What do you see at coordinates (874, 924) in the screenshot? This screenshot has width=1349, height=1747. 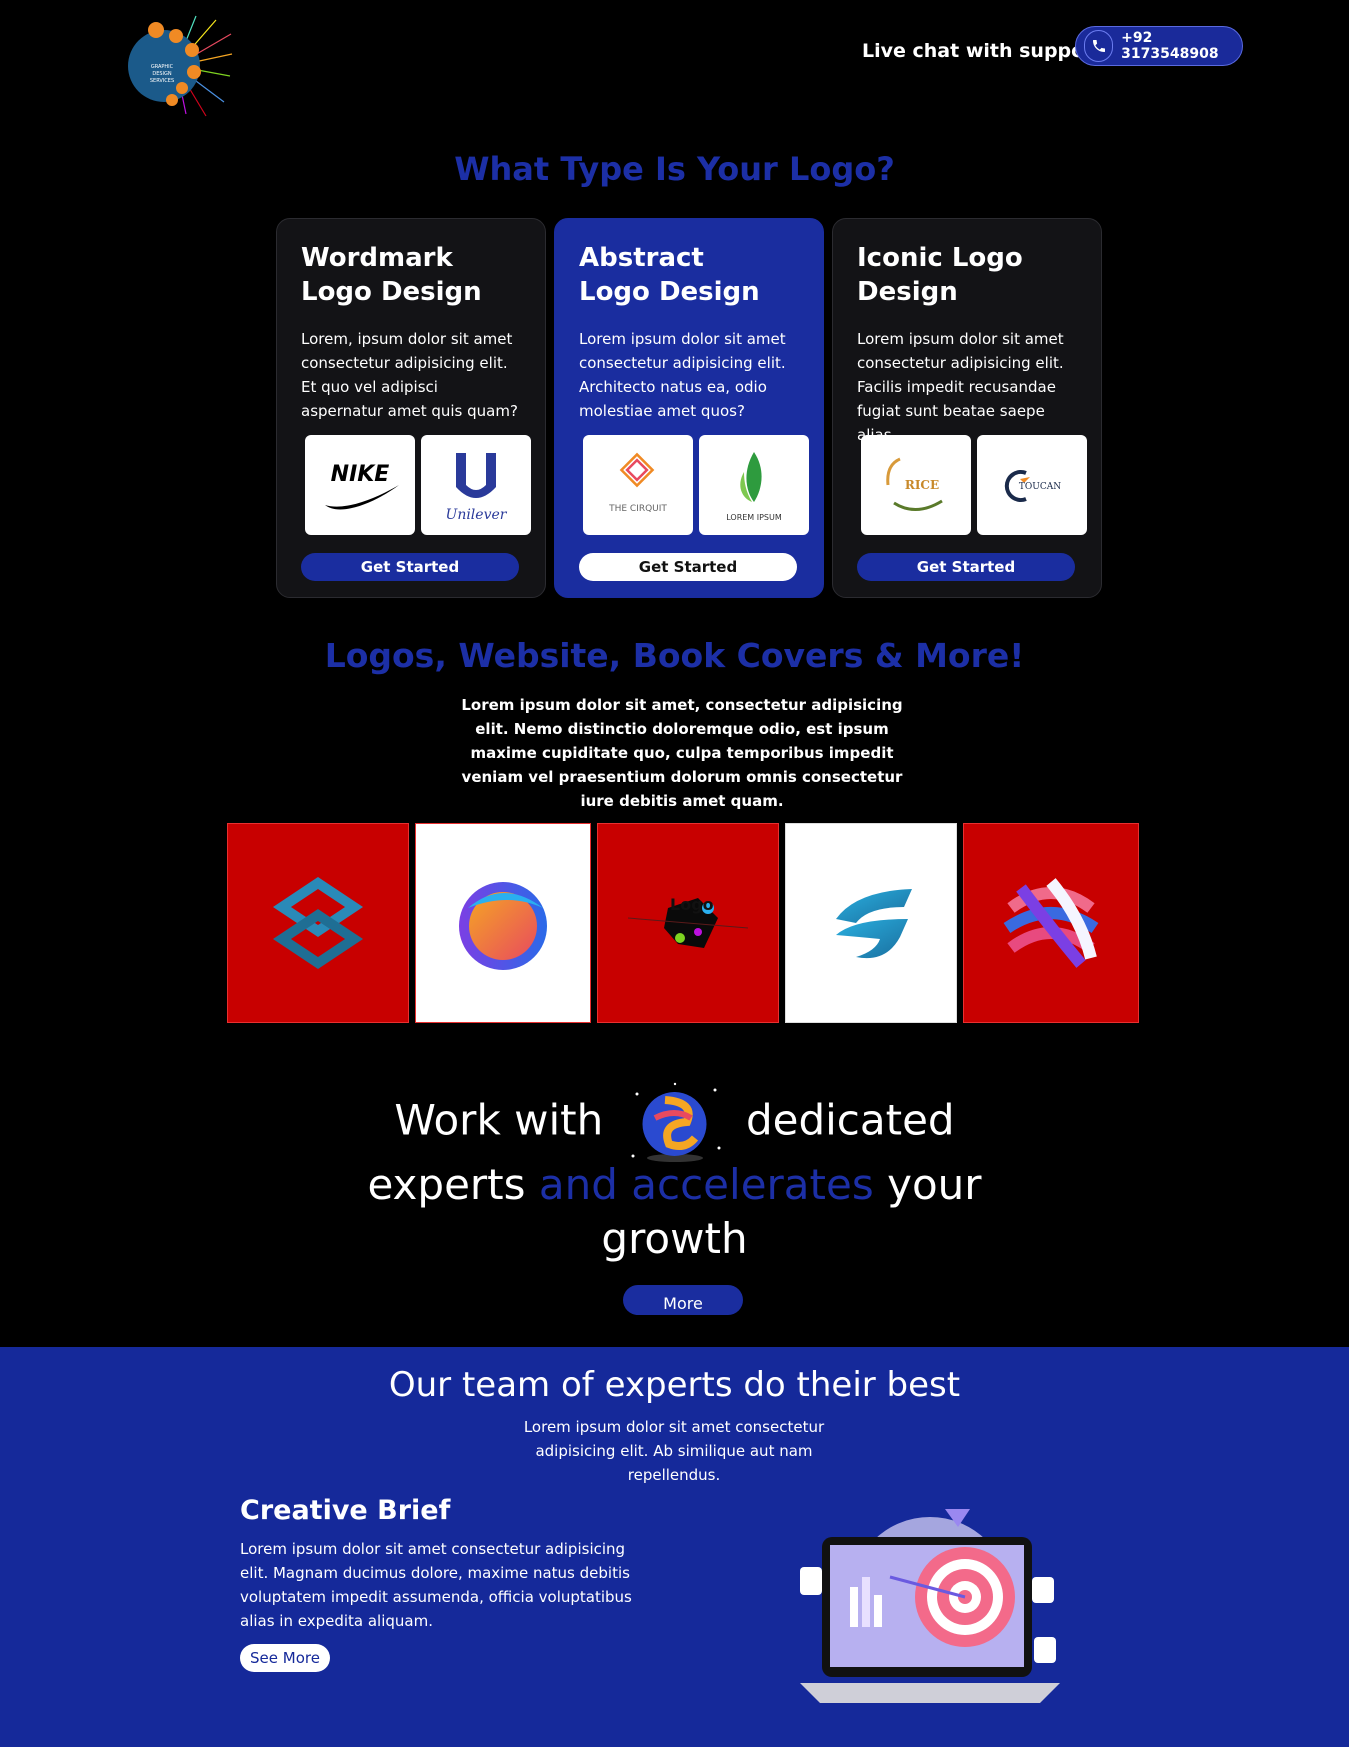 I see `f-logo-icon` at bounding box center [874, 924].